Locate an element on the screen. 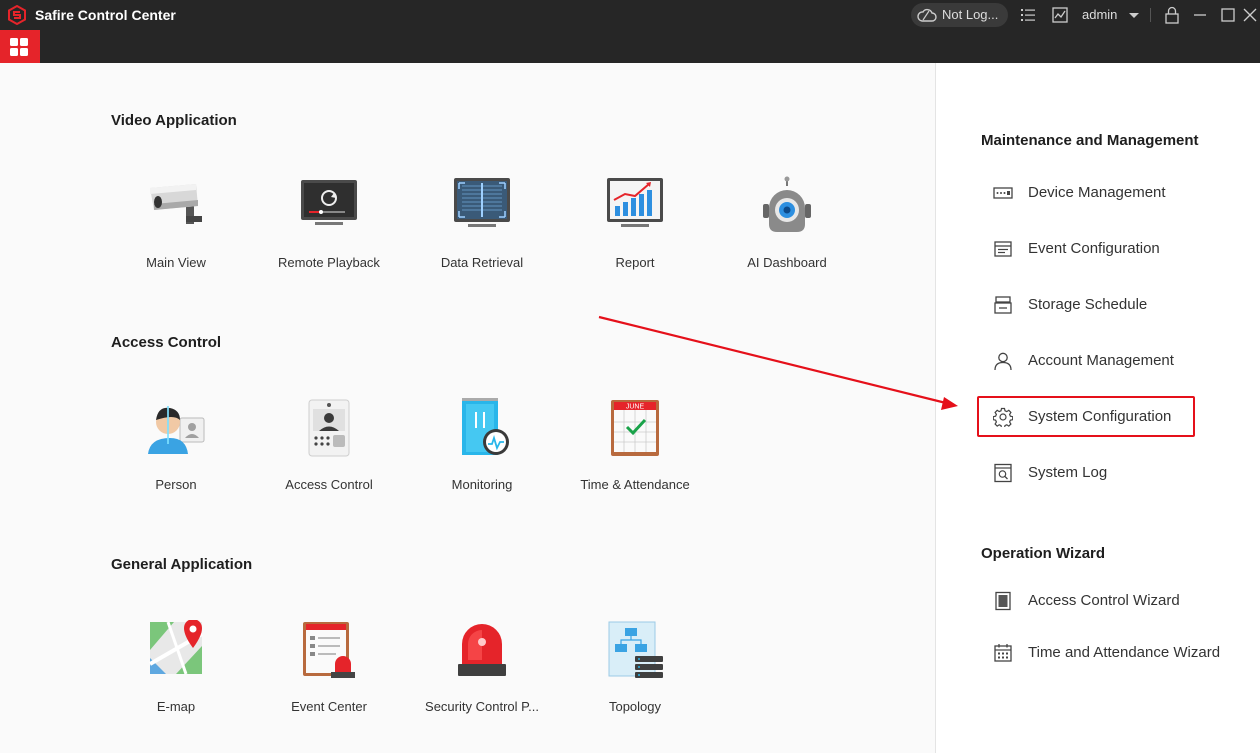  user-name: admin is located at coordinates (1099, 14).